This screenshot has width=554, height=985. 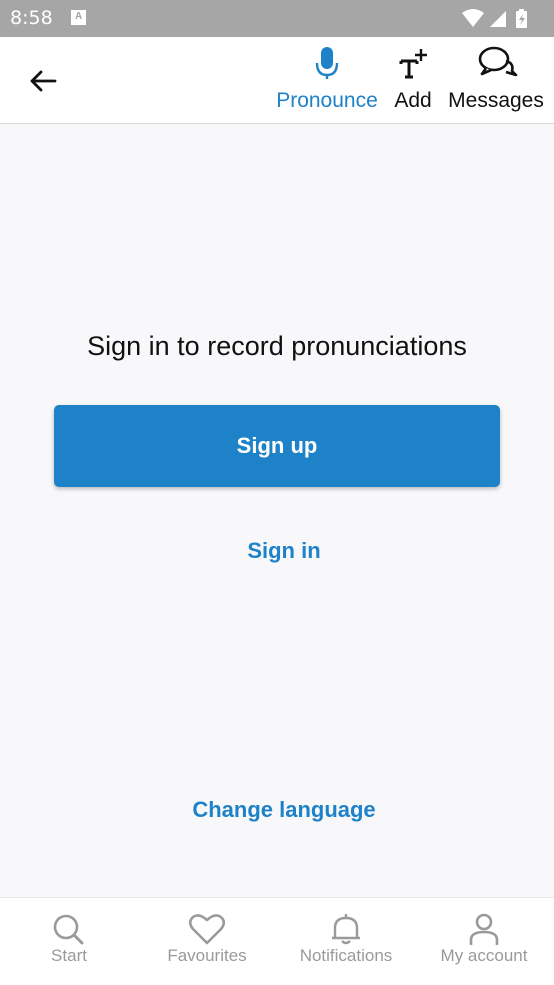 I want to click on sign-in-prompt: Sign in to record pronunciations, so click(x=277, y=346).